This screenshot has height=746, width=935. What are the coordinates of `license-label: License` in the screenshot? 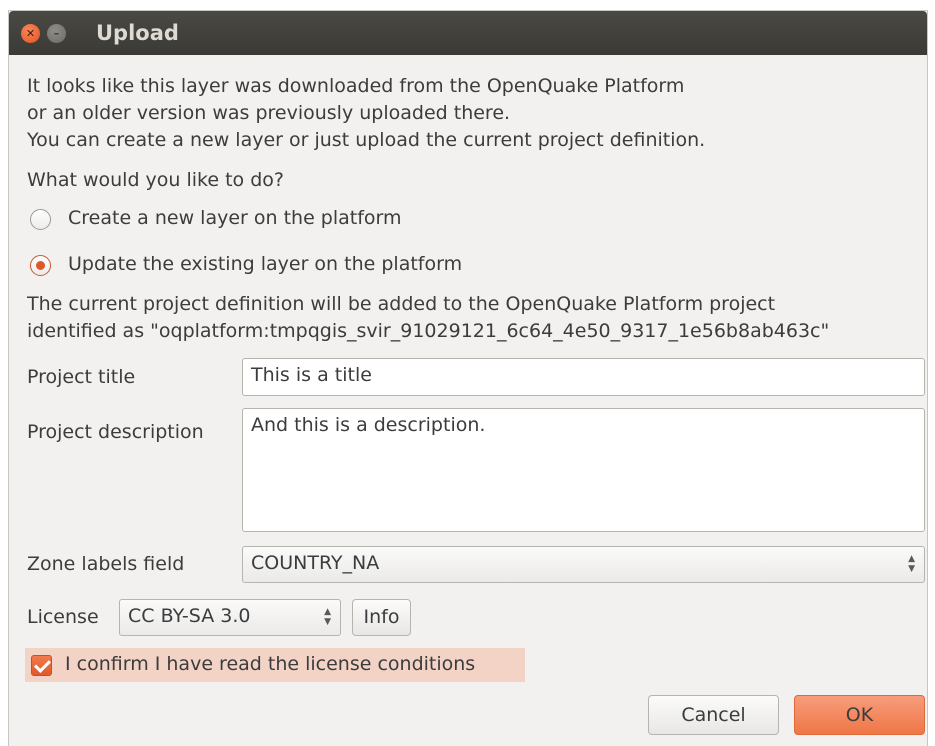 It's located at (63, 617).